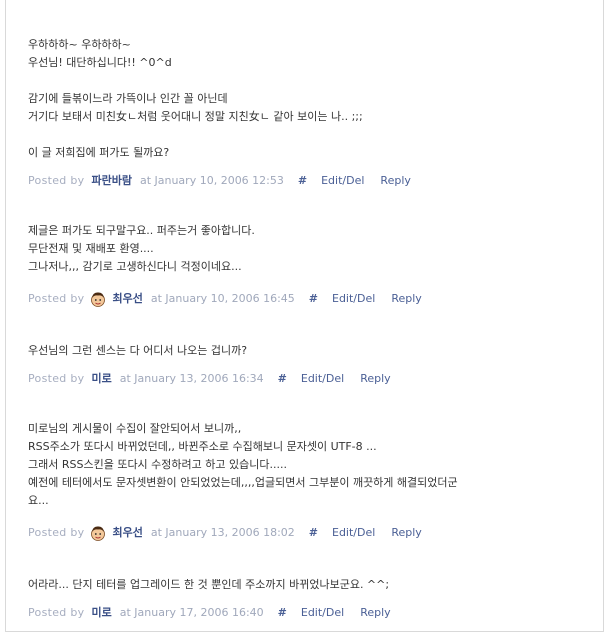  Describe the element at coordinates (99, 152) in the screenshot. I see `comment-text-line: 이 글 저희집에 퍼가도 될까요?` at that location.